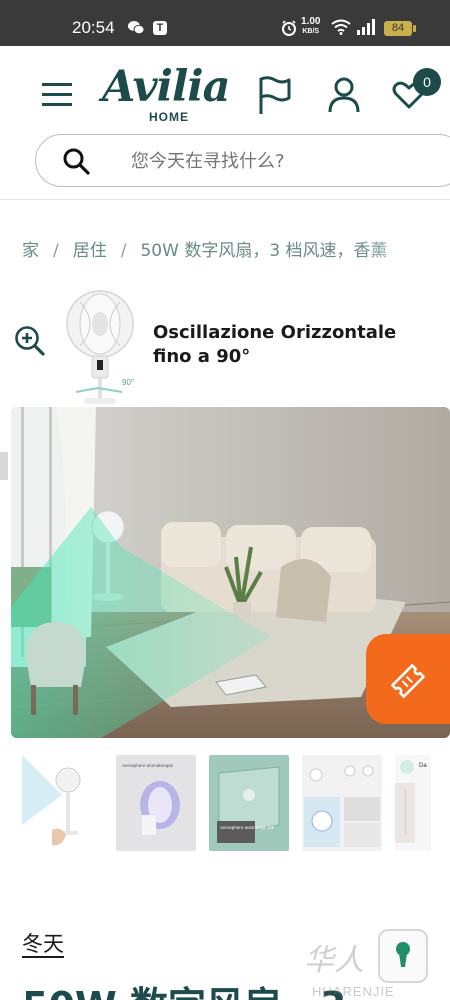 The height and width of the screenshot is (1000, 450). What do you see at coordinates (311, 31) in the screenshot?
I see `net-speed-unit: KB/S` at bounding box center [311, 31].